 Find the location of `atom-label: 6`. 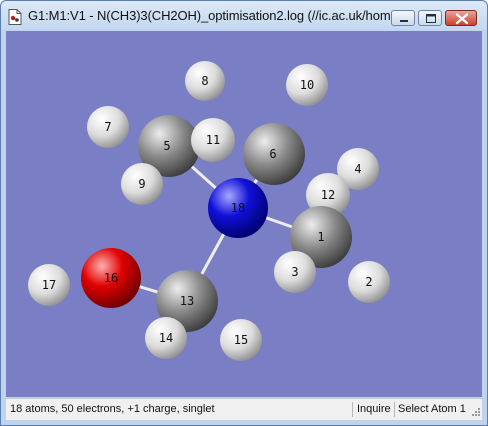

atom-label: 6 is located at coordinates (272, 154).